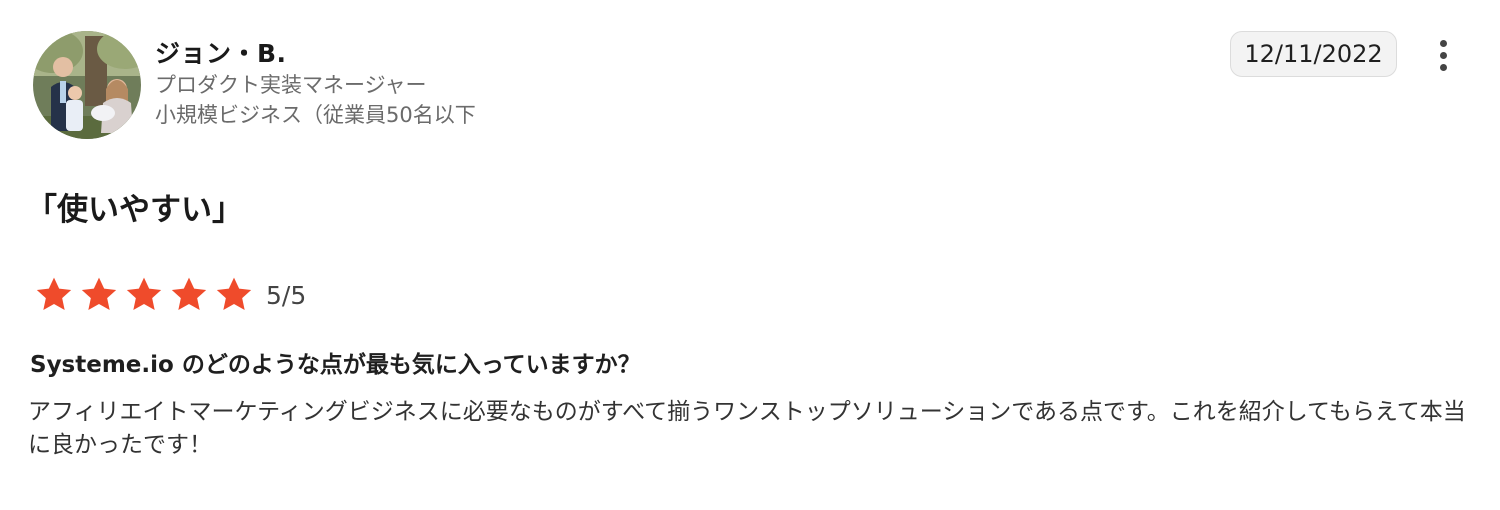 The image size is (1500, 510). I want to click on author-company: 小規模ビジネス（従業員50名以下, so click(315, 115).